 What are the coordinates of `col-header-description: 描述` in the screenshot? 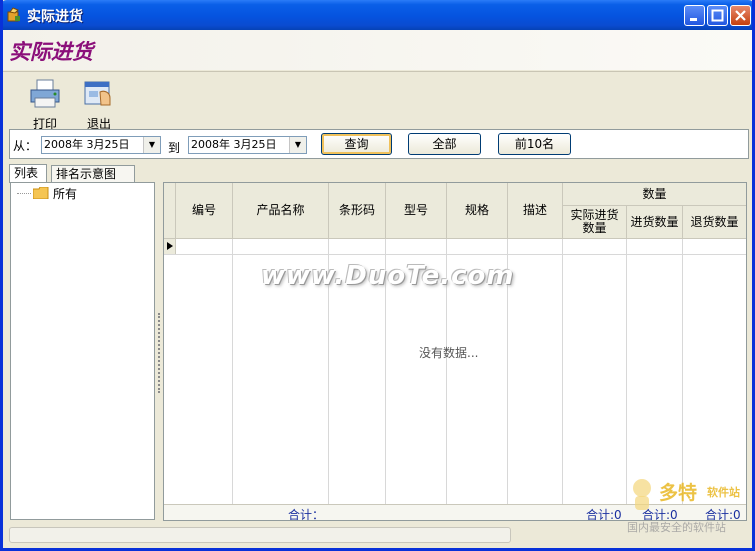 It's located at (535, 211).